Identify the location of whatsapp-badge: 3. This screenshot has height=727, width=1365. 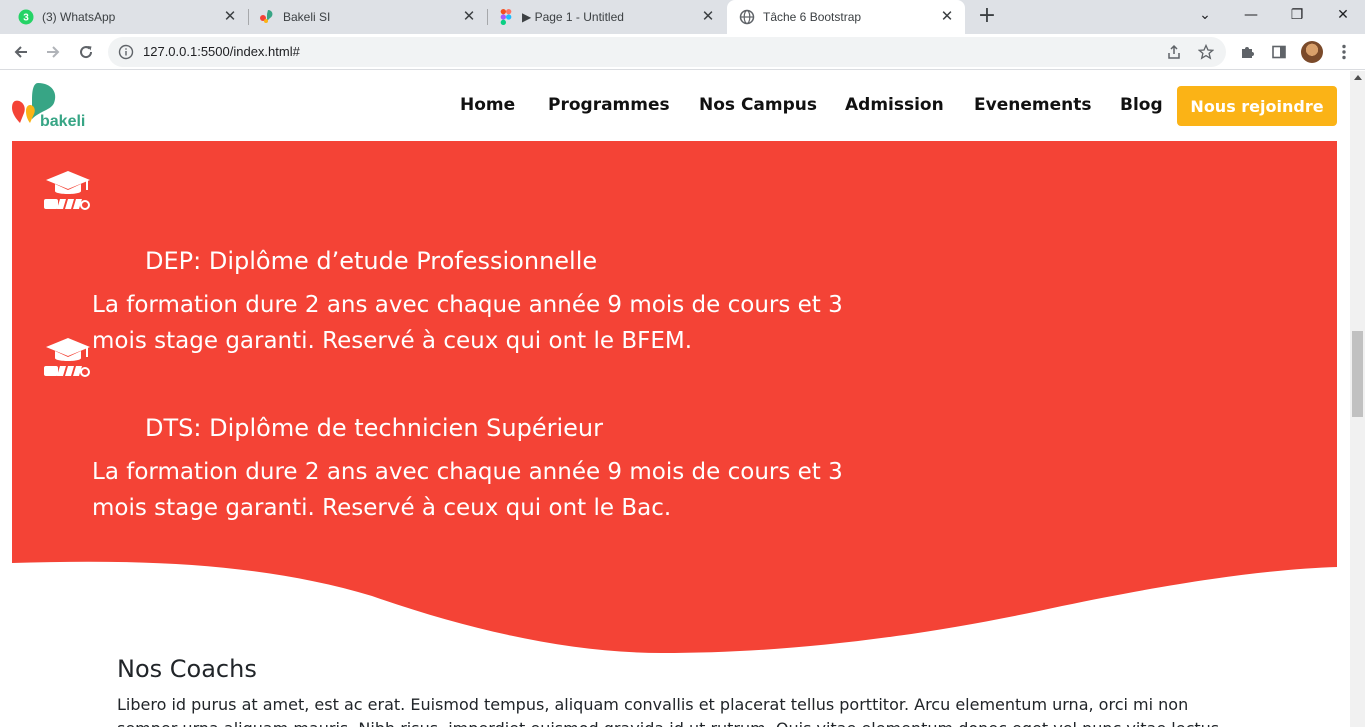
(26, 18).